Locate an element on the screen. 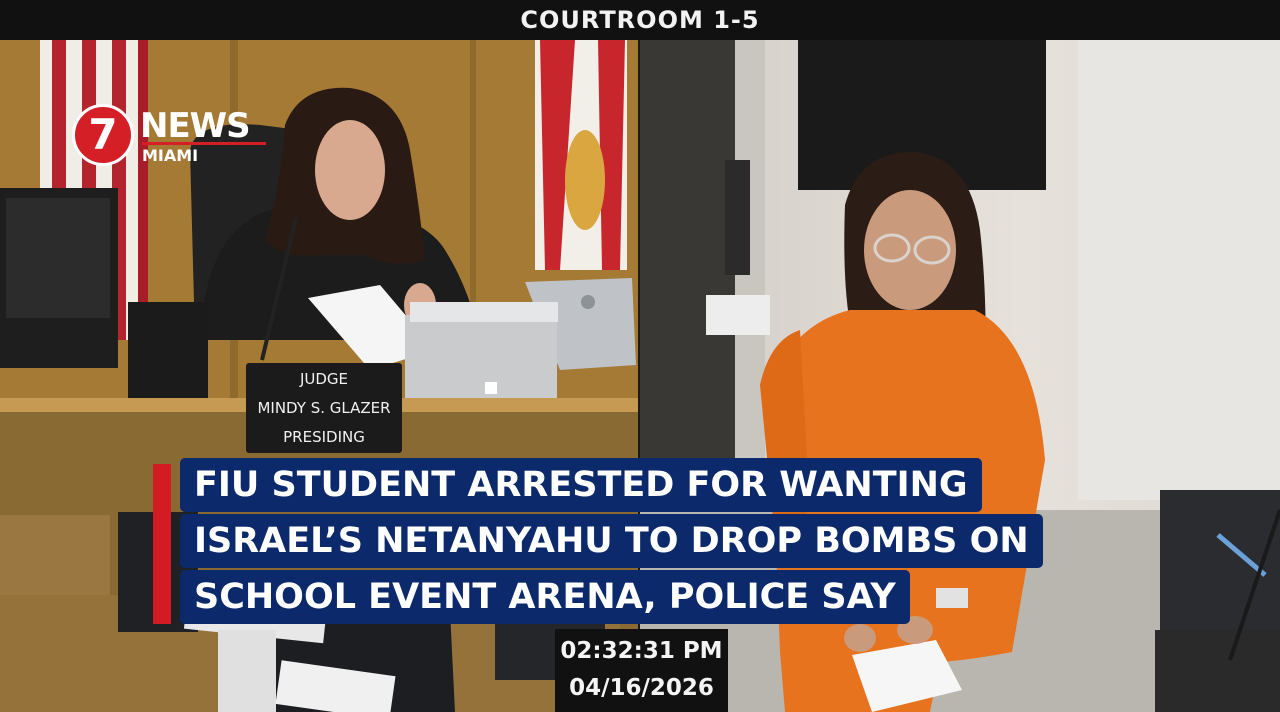  timestamp-time: 02:32:31 PM is located at coordinates (641, 651).